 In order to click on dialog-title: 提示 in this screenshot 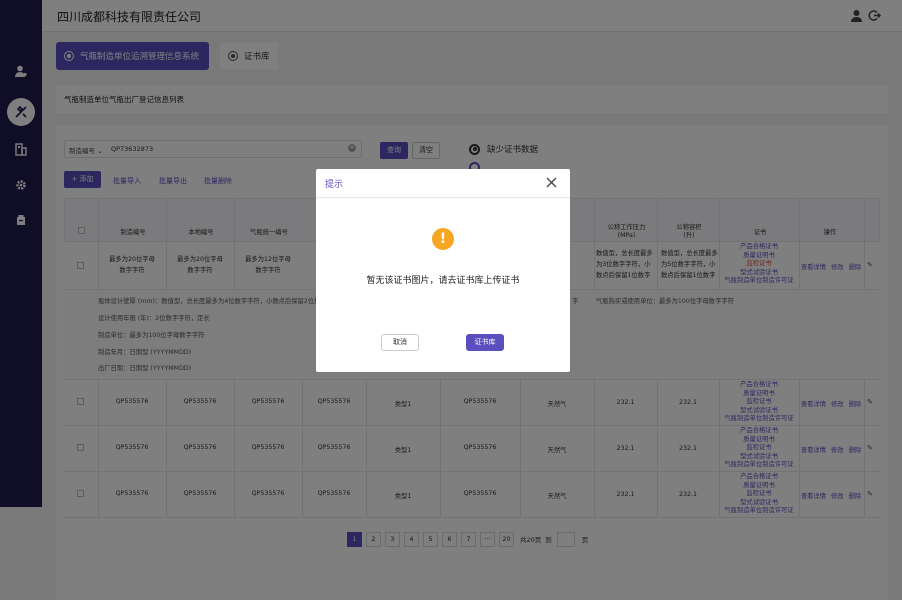, I will do `click(334, 185)`.